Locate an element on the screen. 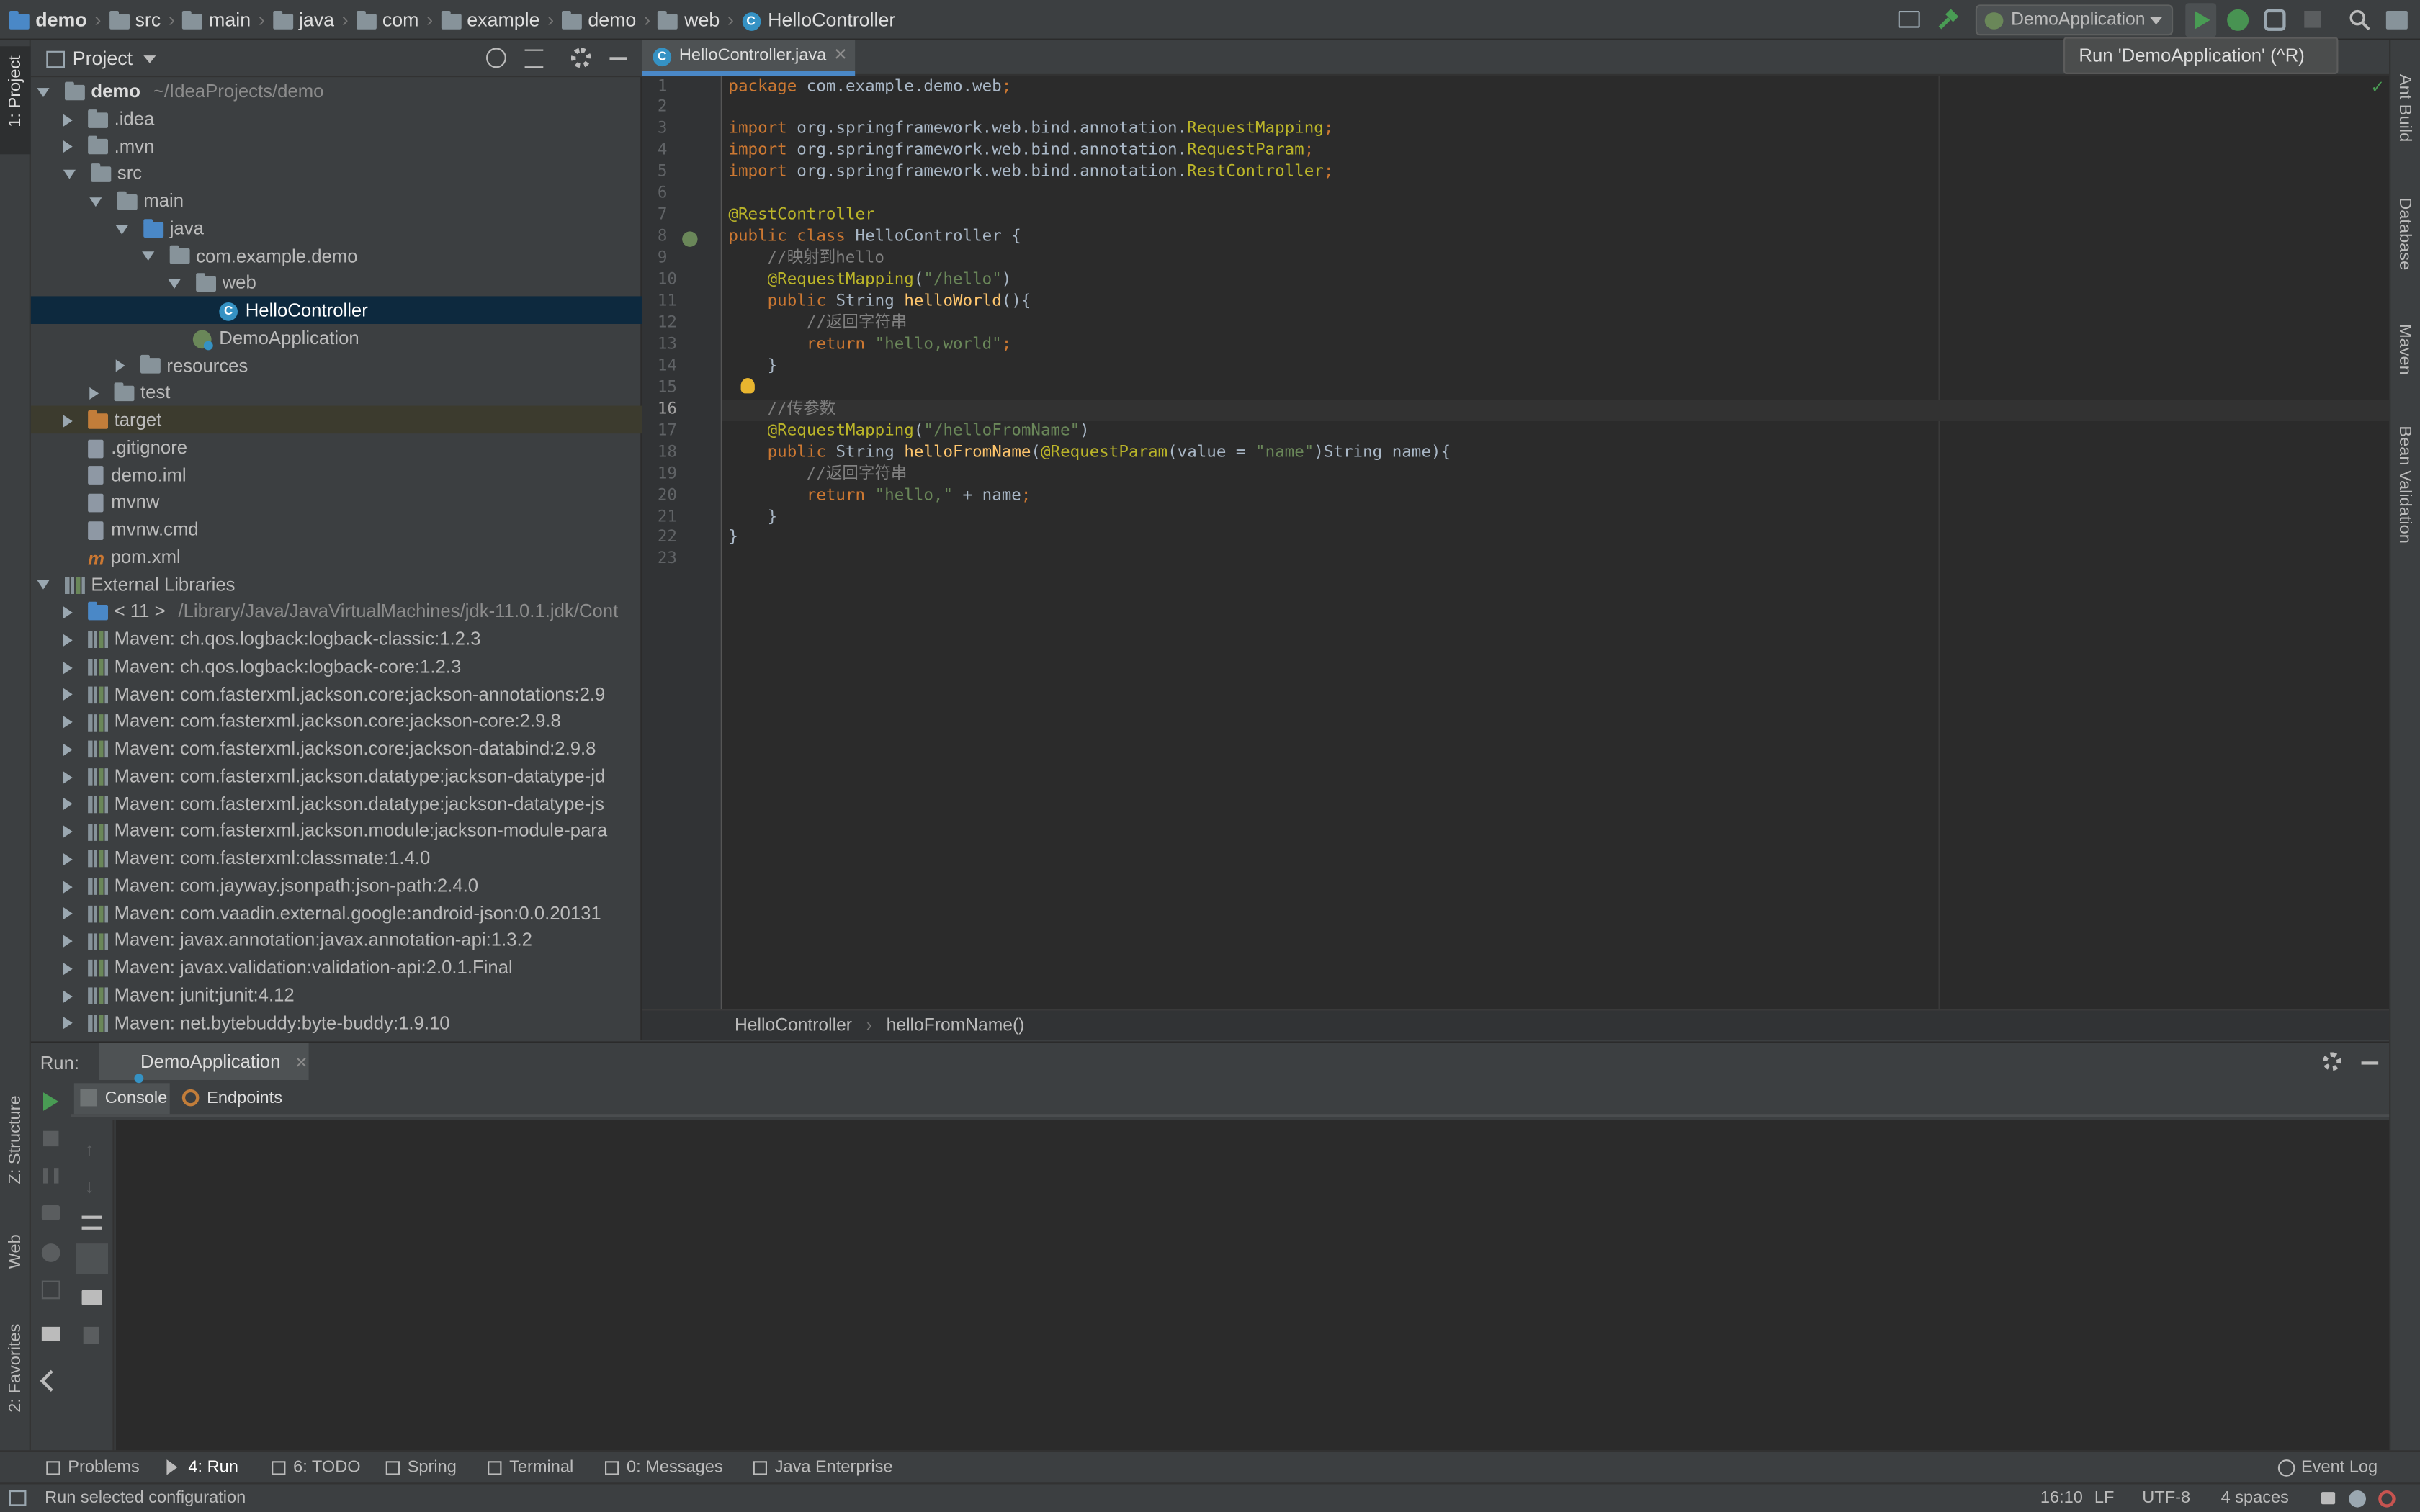 The height and width of the screenshot is (1512, 2420). tool-tab-ant-build: Ant Build is located at coordinates (2405, 103).